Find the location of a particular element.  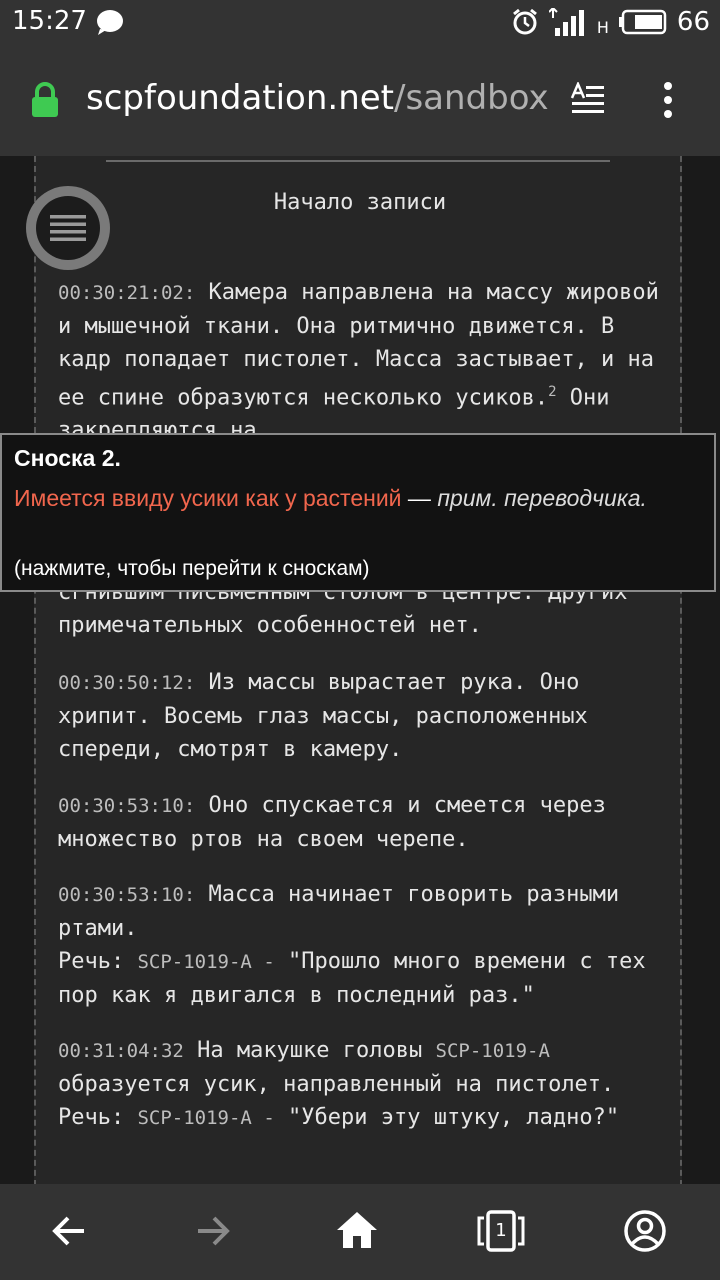

footnote-dash: — is located at coordinates (419, 498).